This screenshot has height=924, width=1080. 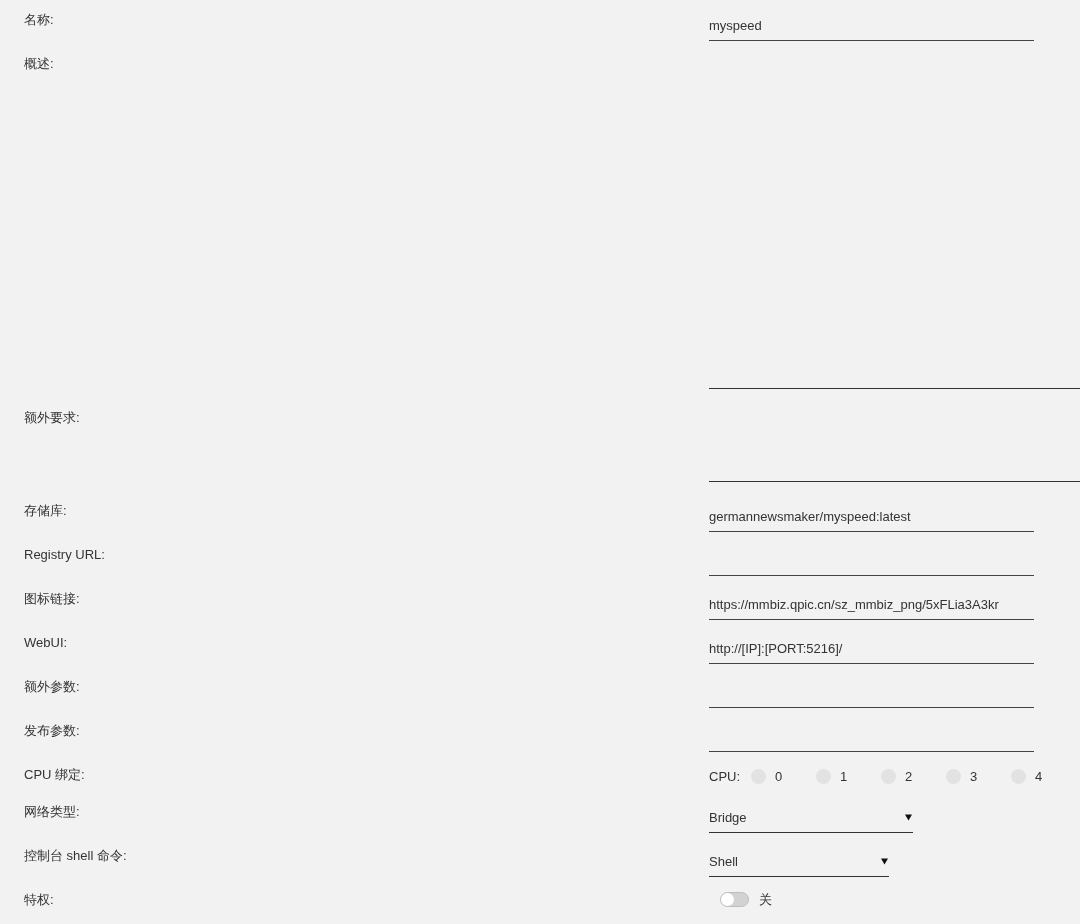 What do you see at coordinates (52, 417) in the screenshot?
I see `field-label: 额外要求:` at bounding box center [52, 417].